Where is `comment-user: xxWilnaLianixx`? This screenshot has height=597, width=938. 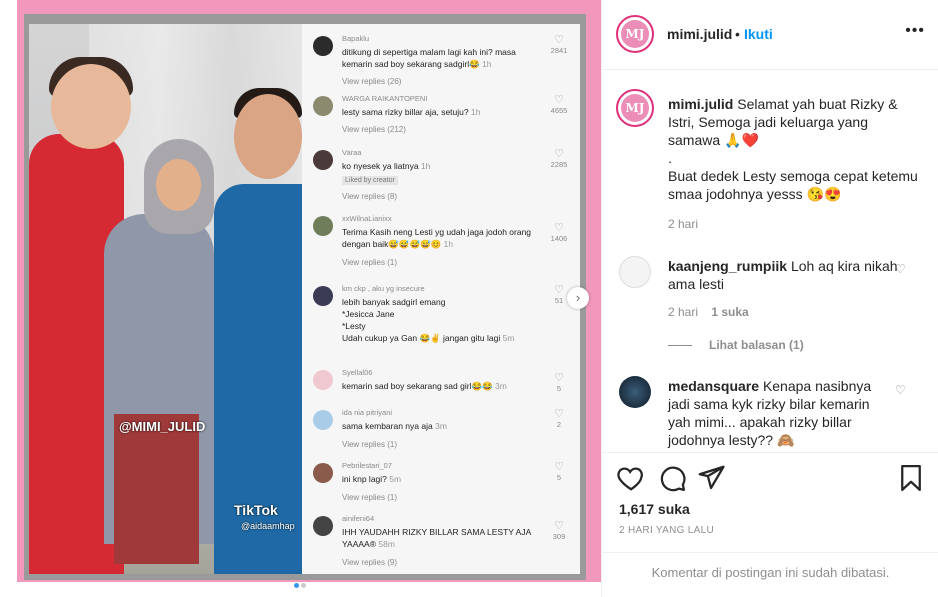 comment-user: xxWilnaLianixx is located at coordinates (367, 218).